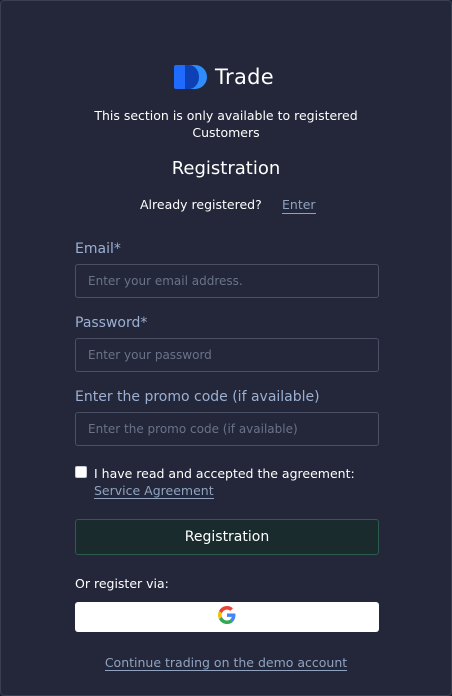 The width and height of the screenshot is (452, 696). I want to click on enter-link: Enter, so click(299, 205).